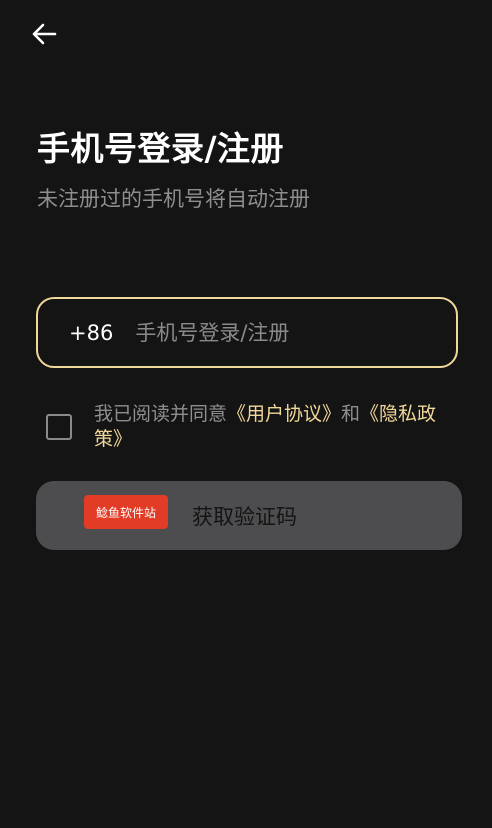 The height and width of the screenshot is (828, 492). I want to click on phone-field: +86, so click(247, 332).